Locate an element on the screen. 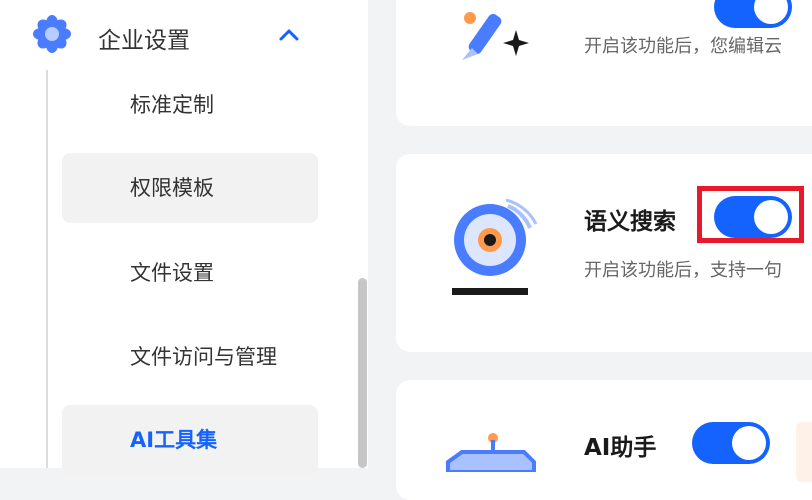  sidebar-item-file-access-management: 文件访问与管理 is located at coordinates (190, 357).